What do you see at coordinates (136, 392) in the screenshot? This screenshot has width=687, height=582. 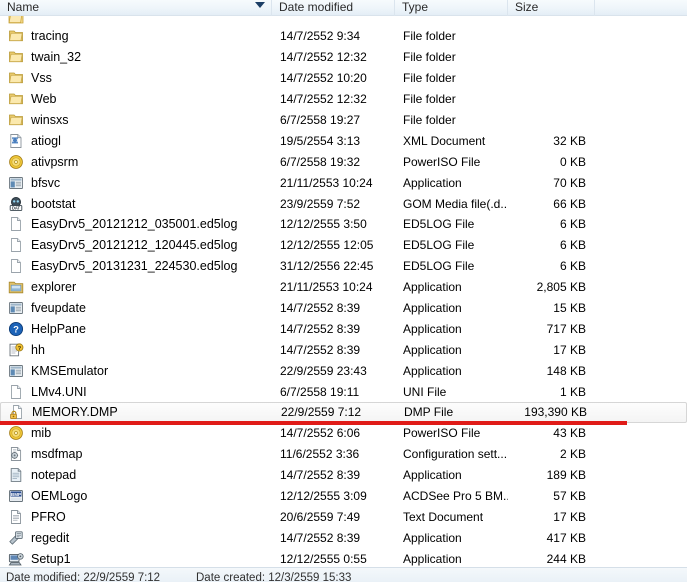 I see `file-name-cell: LMv4.UNI` at bounding box center [136, 392].